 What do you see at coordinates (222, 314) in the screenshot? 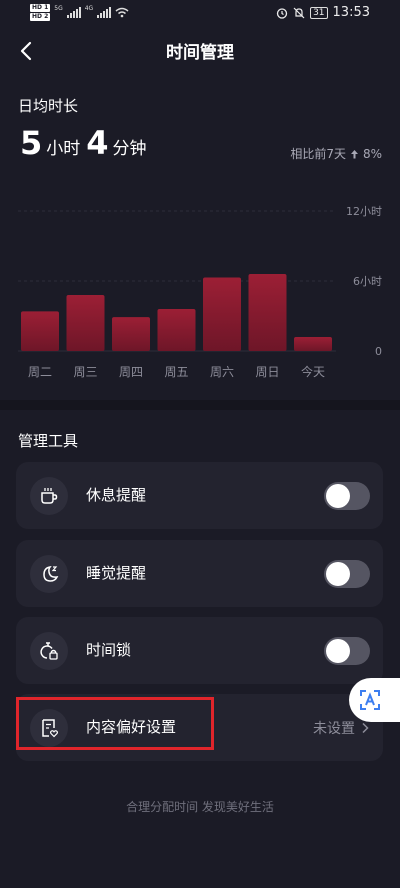
I see `bar-周六` at bounding box center [222, 314].